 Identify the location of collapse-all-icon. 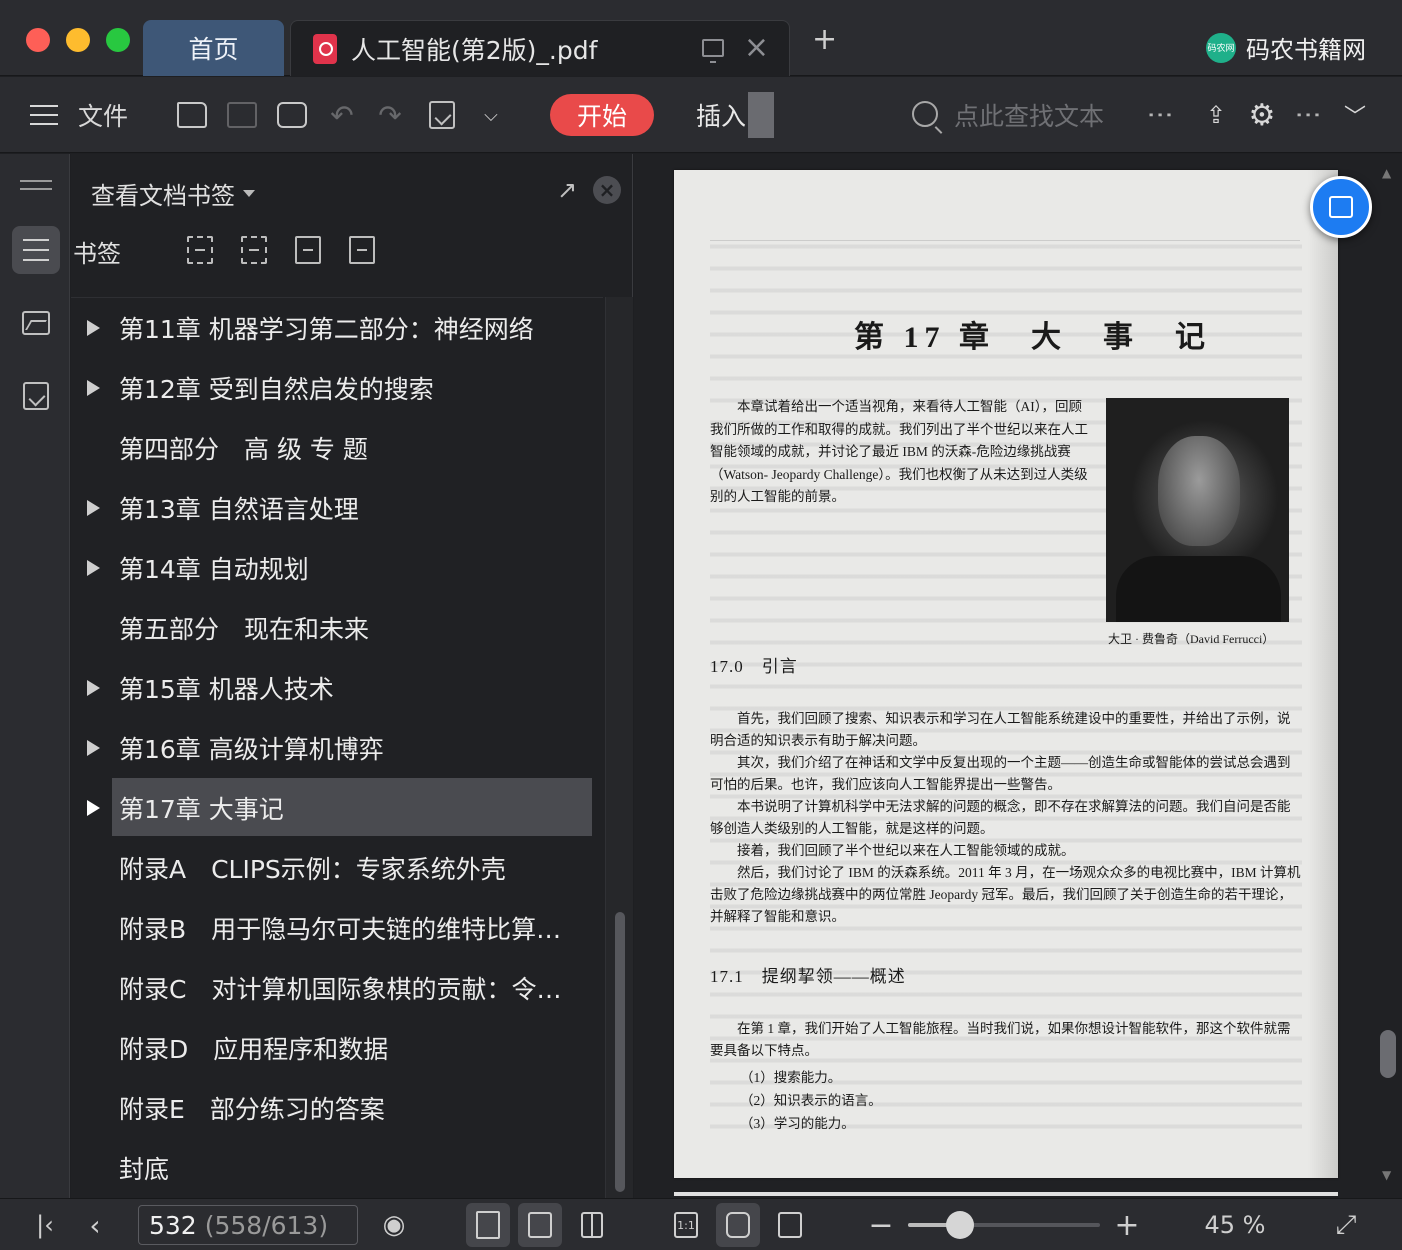
(254, 250).